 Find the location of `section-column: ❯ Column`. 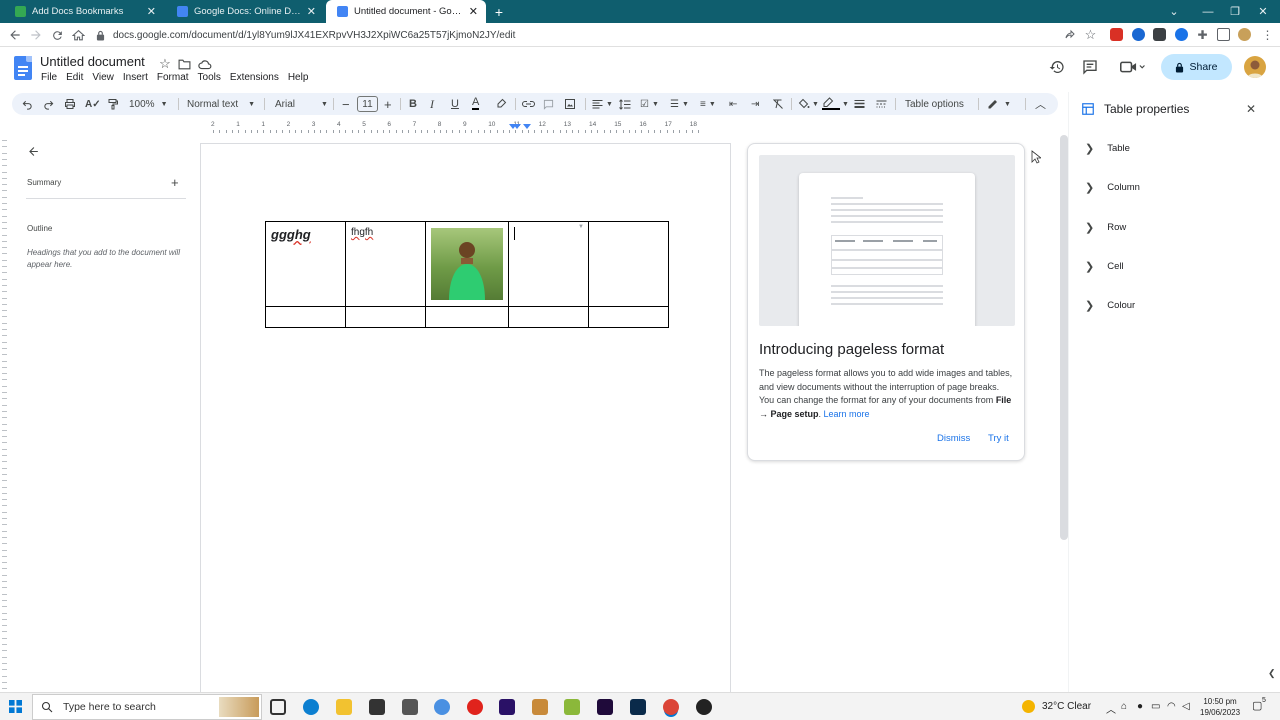

section-column: ❯ Column is located at coordinates (1112, 187).